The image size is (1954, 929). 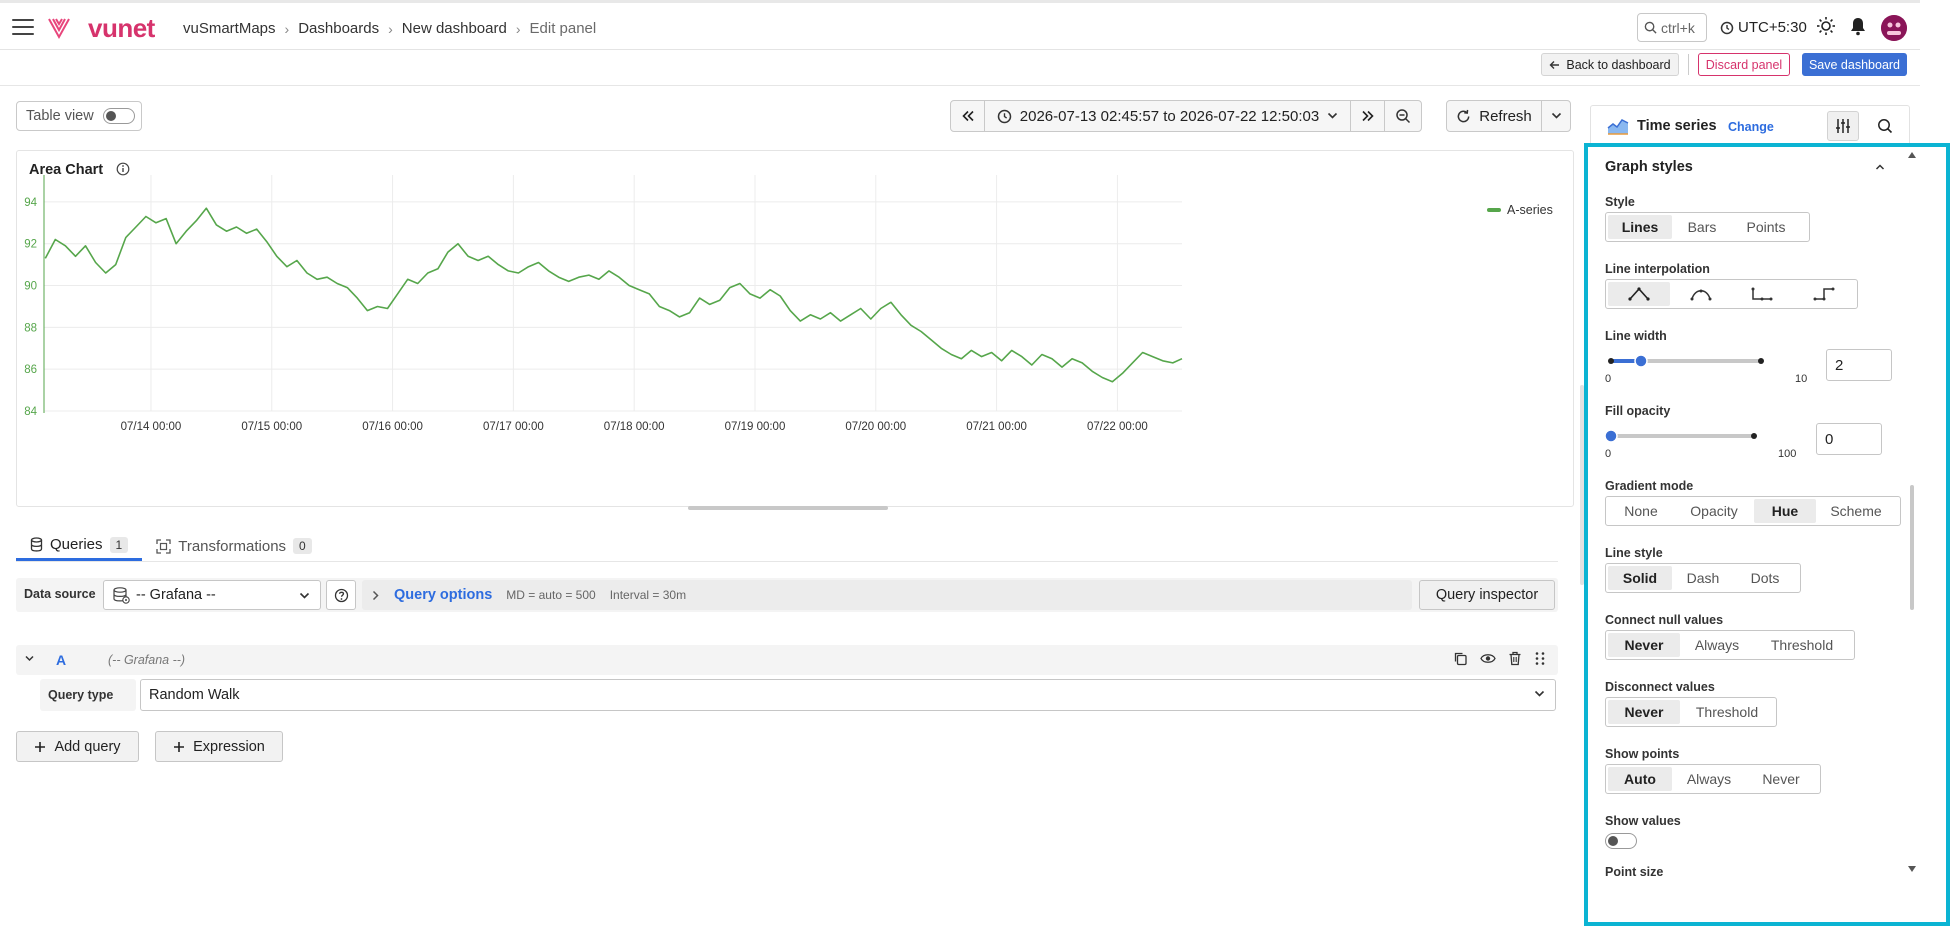 What do you see at coordinates (1843, 126) in the screenshot?
I see `panel-options-button` at bounding box center [1843, 126].